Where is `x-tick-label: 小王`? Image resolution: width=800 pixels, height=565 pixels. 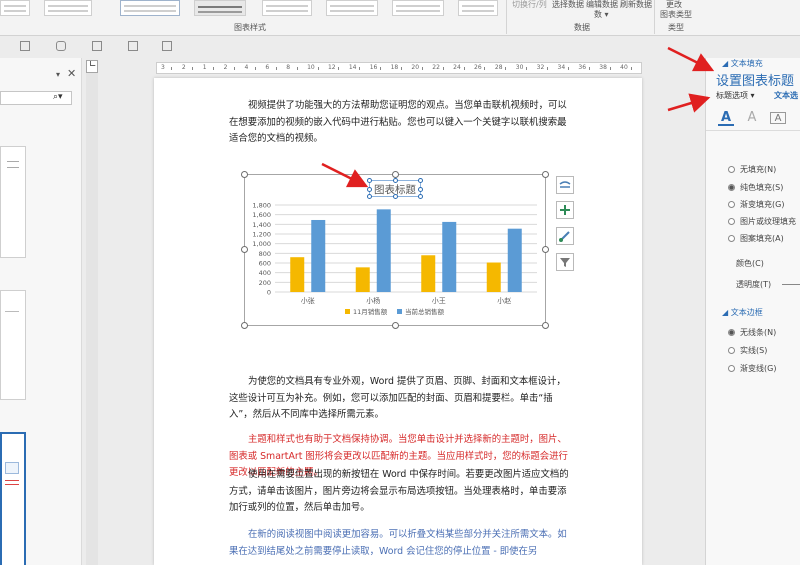
x-tick-label: 小王 is located at coordinates (439, 300).